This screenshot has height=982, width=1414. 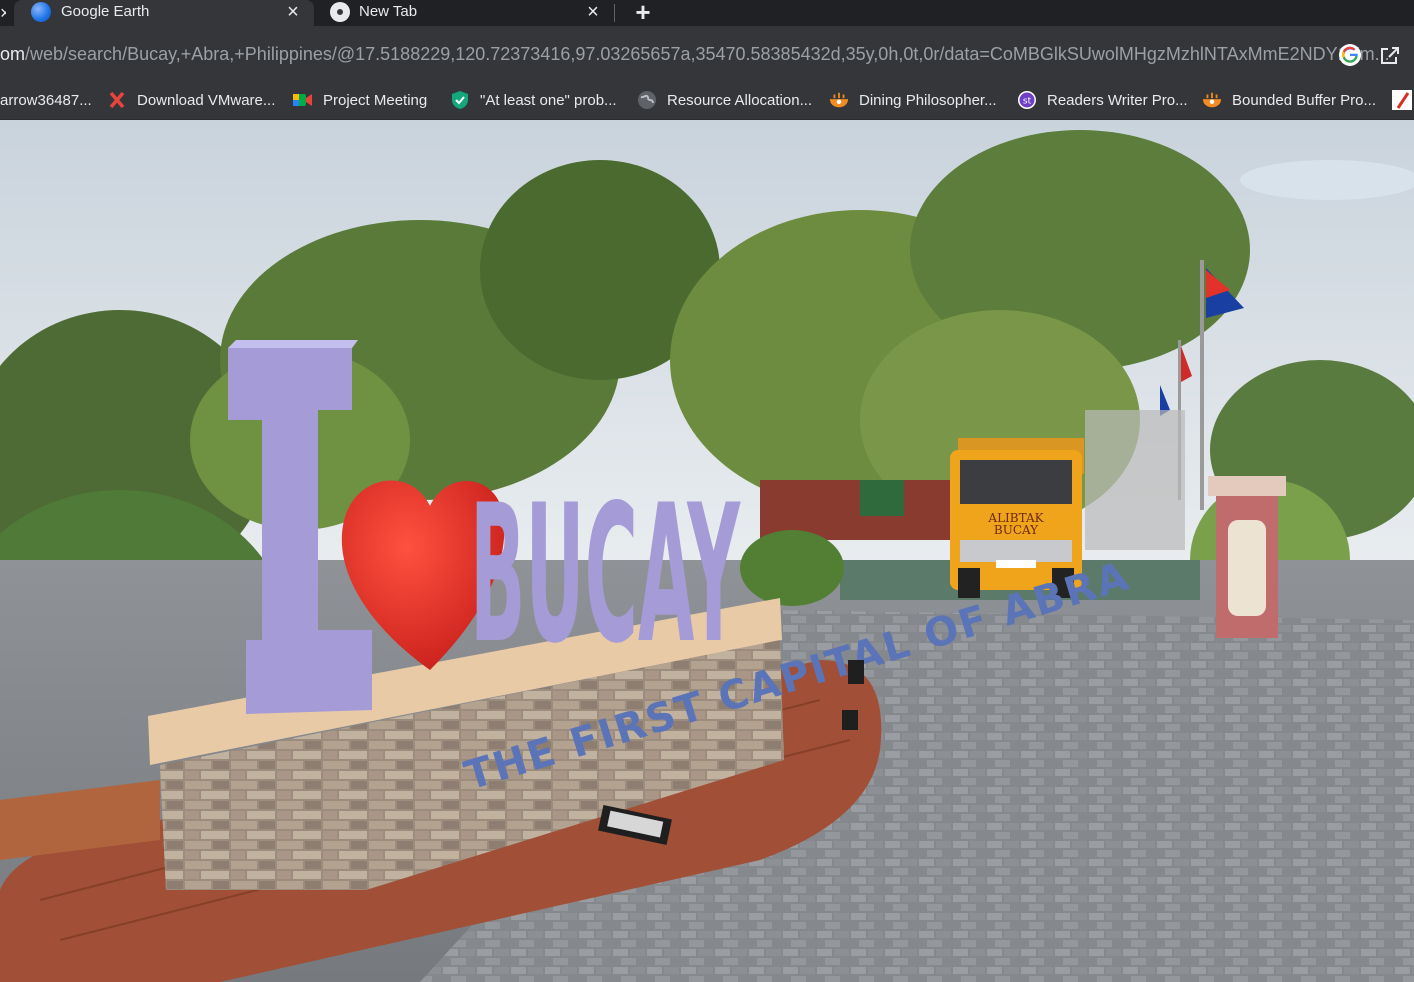 What do you see at coordinates (41, 12) in the screenshot?
I see `google-earth-icon` at bounding box center [41, 12].